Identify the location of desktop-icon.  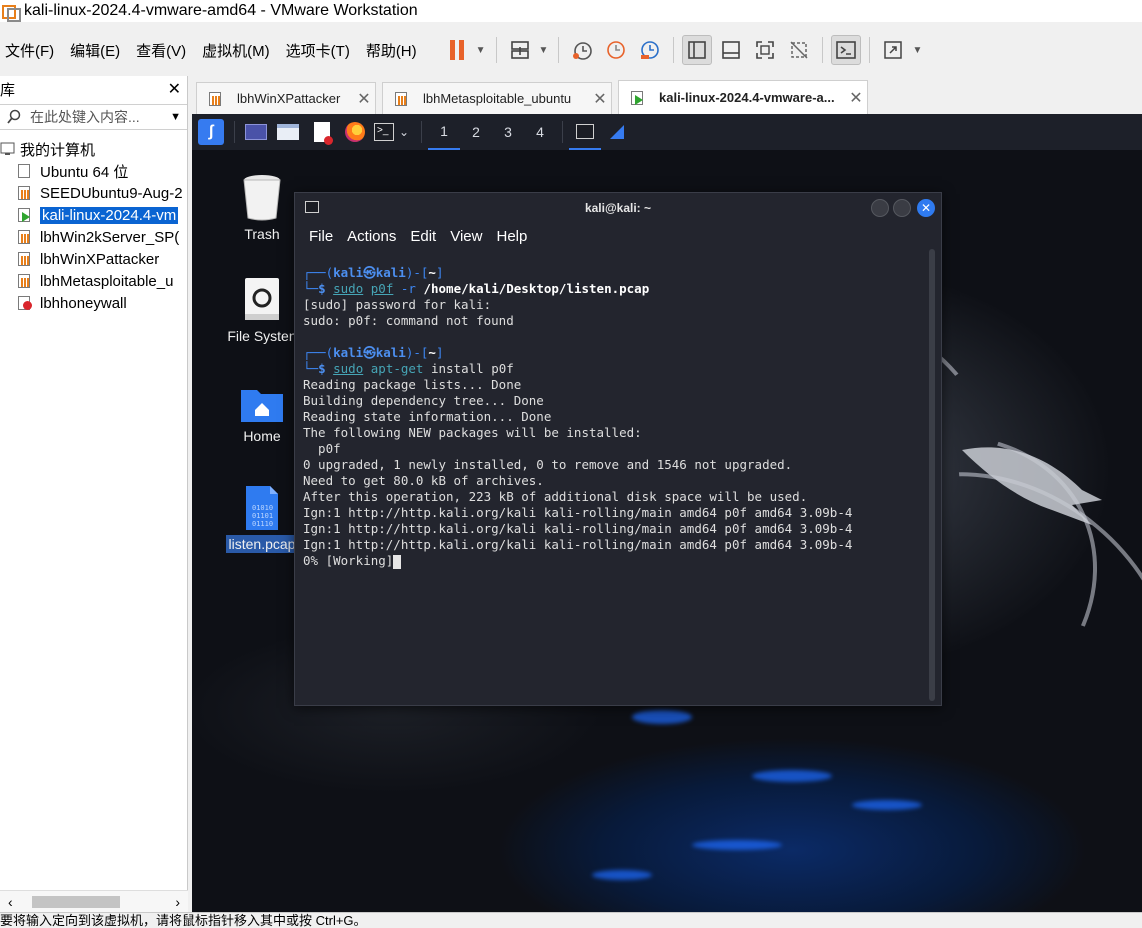
(256, 132).